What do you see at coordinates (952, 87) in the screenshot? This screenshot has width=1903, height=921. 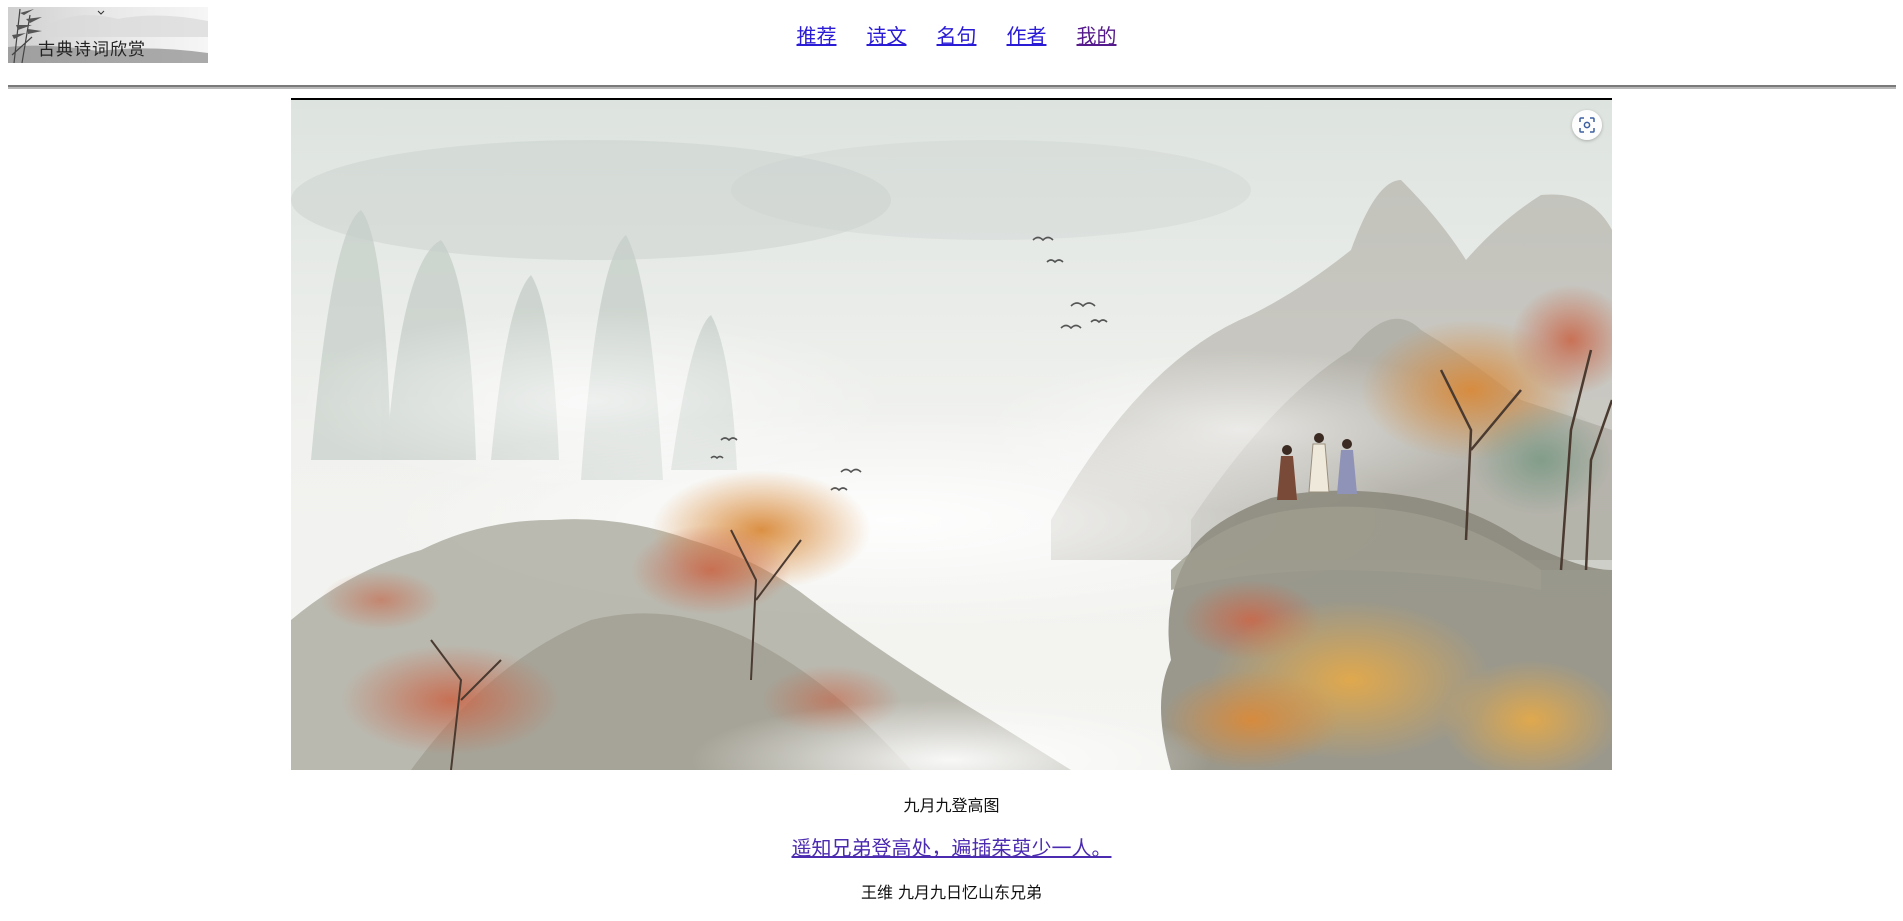 I see `header-divider` at bounding box center [952, 87].